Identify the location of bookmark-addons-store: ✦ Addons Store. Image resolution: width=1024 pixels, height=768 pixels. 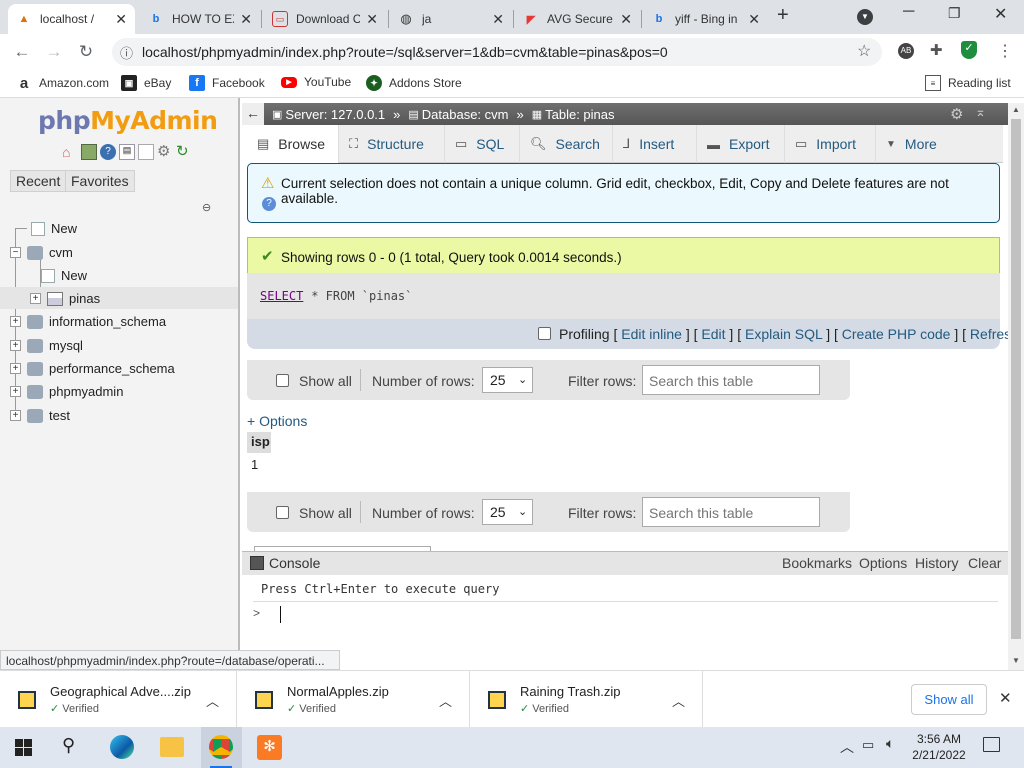
(414, 83).